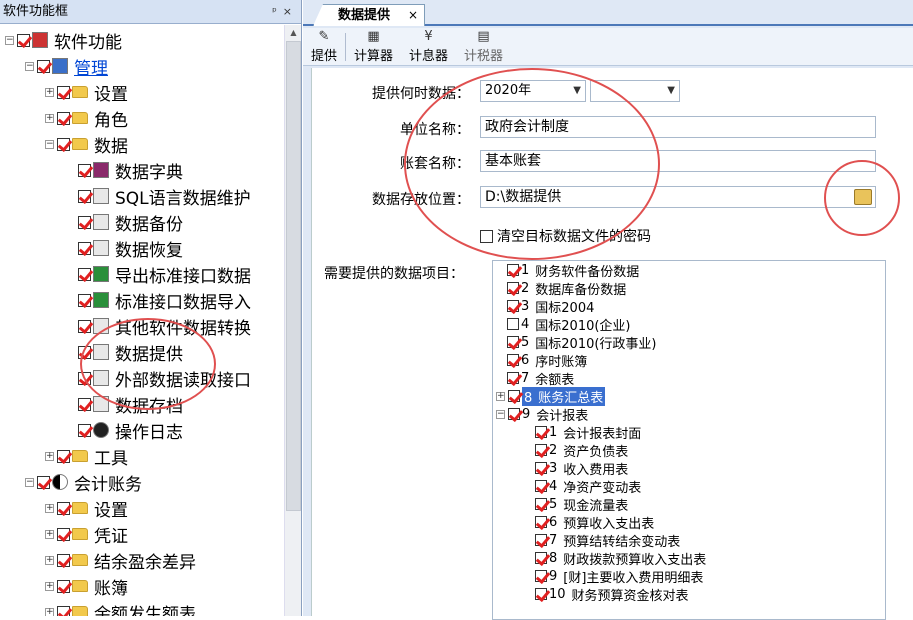 Image resolution: width=913 pixels, height=620 pixels. I want to click on tree-node-data-dictionary: 数据字典, so click(130, 170).